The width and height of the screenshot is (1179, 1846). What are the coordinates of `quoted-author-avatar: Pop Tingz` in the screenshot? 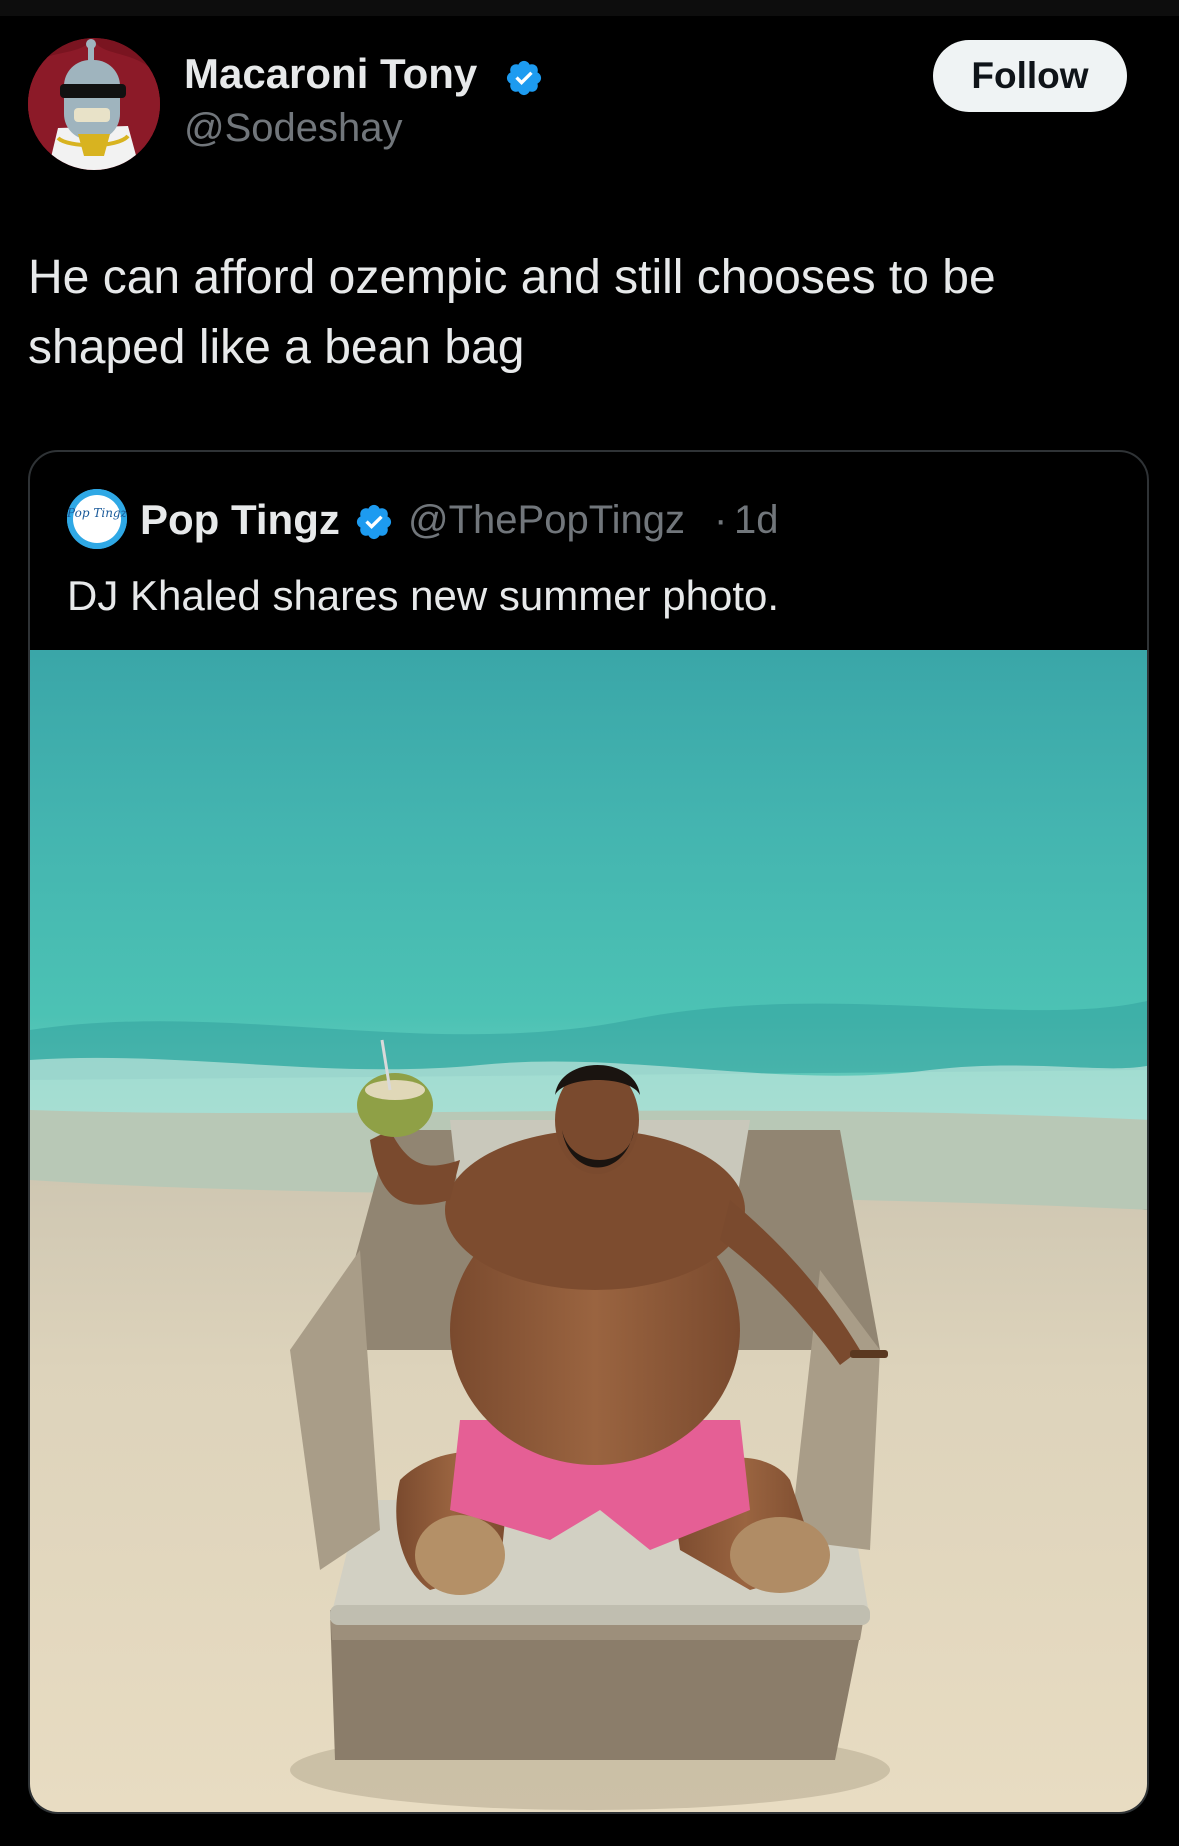 It's located at (97, 519).